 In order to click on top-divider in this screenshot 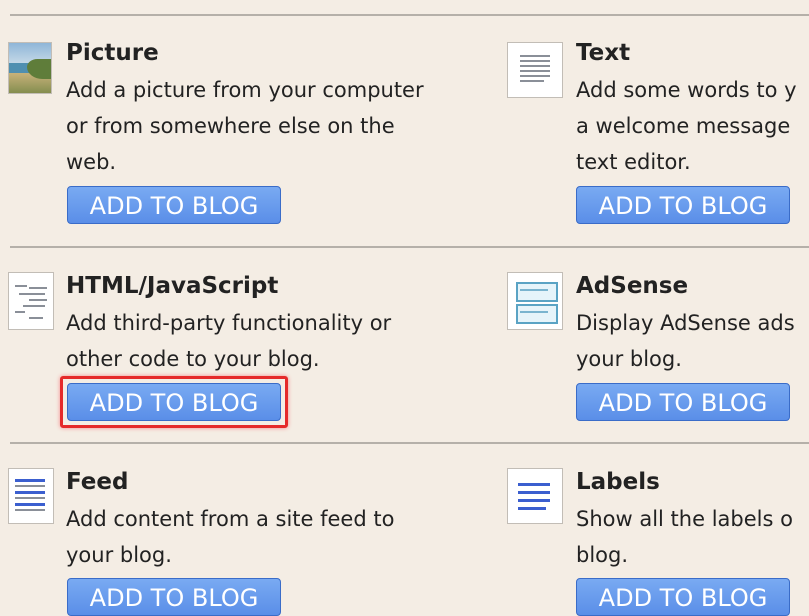, I will do `click(409, 15)`.